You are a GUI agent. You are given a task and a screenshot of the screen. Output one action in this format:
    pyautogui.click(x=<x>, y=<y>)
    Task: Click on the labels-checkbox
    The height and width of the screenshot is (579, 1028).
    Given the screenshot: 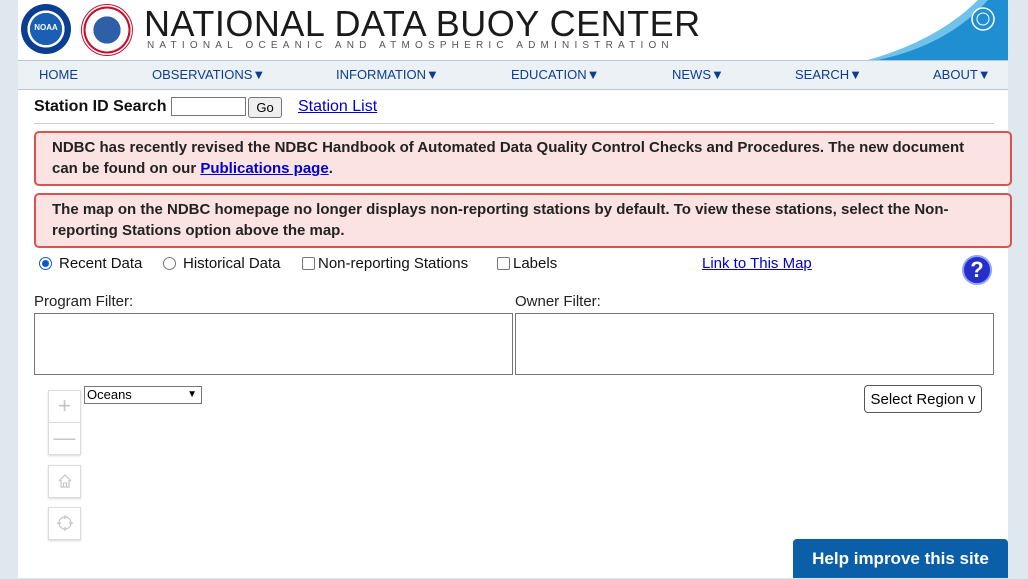 What is the action you would take?
    pyautogui.click(x=503, y=263)
    